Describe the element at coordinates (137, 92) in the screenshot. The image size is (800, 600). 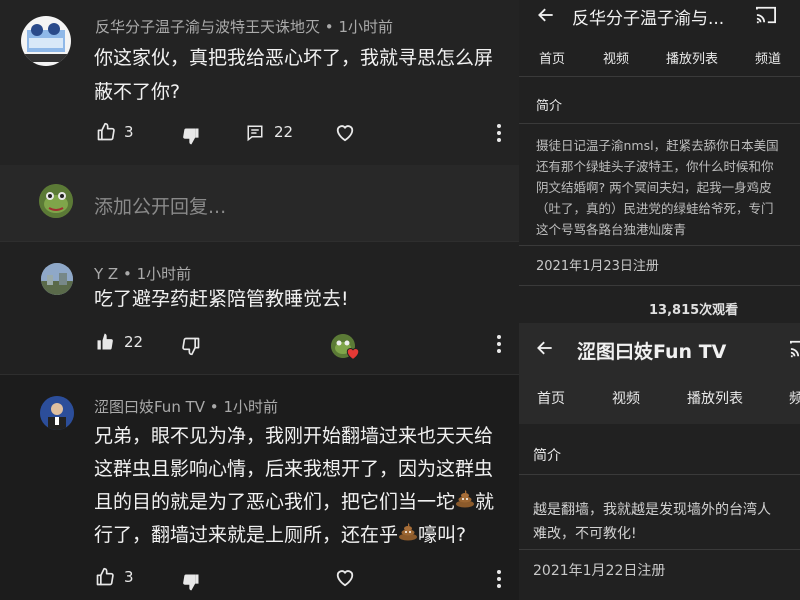
I see `comment-text-line: 蔽不了你?` at that location.